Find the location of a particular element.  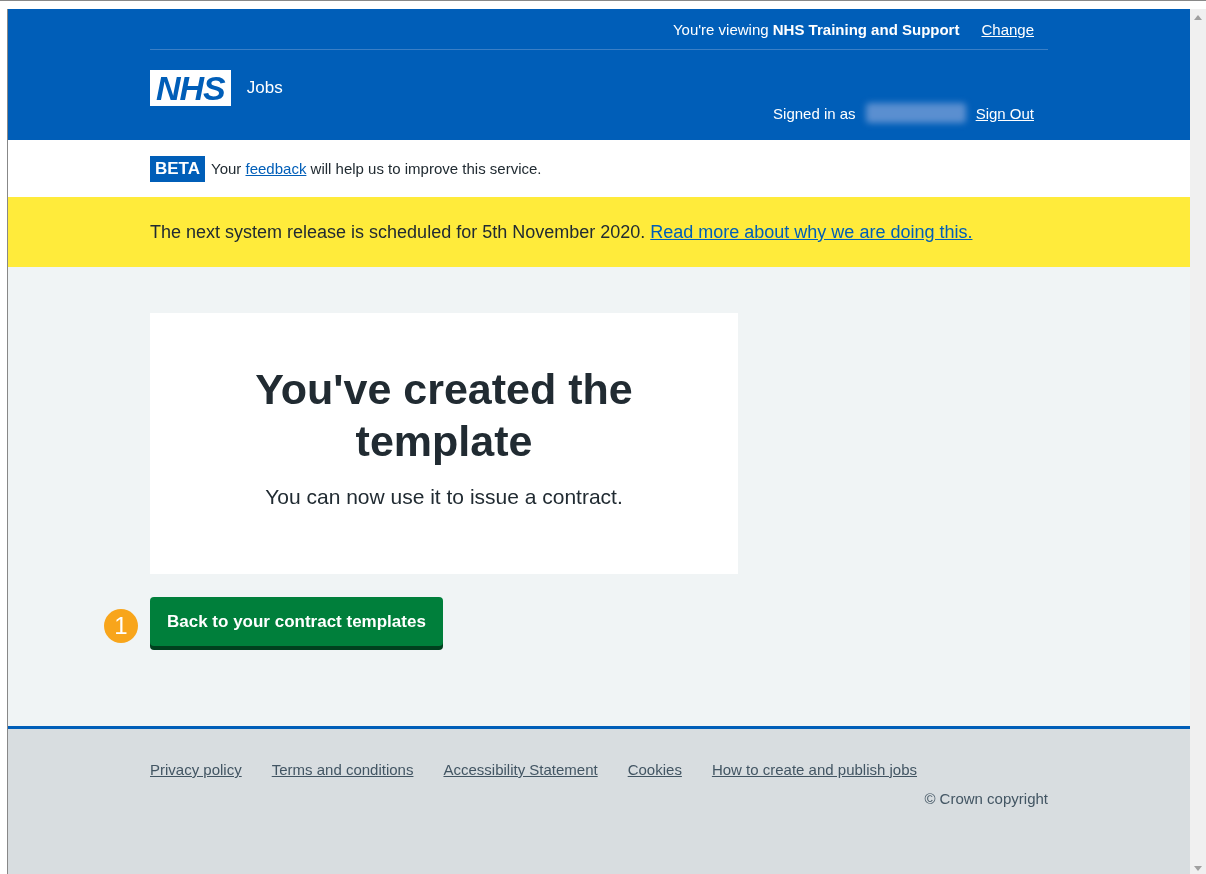

panel-title: You've created the template is located at coordinates (444, 415).